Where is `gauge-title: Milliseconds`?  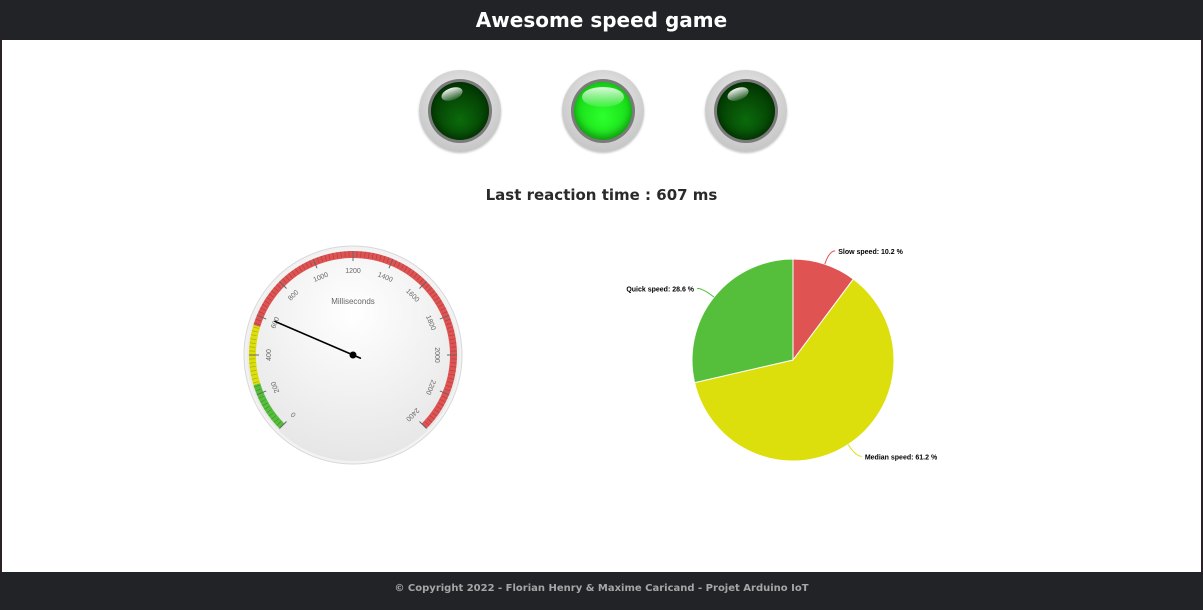
gauge-title: Milliseconds is located at coordinates (353, 301).